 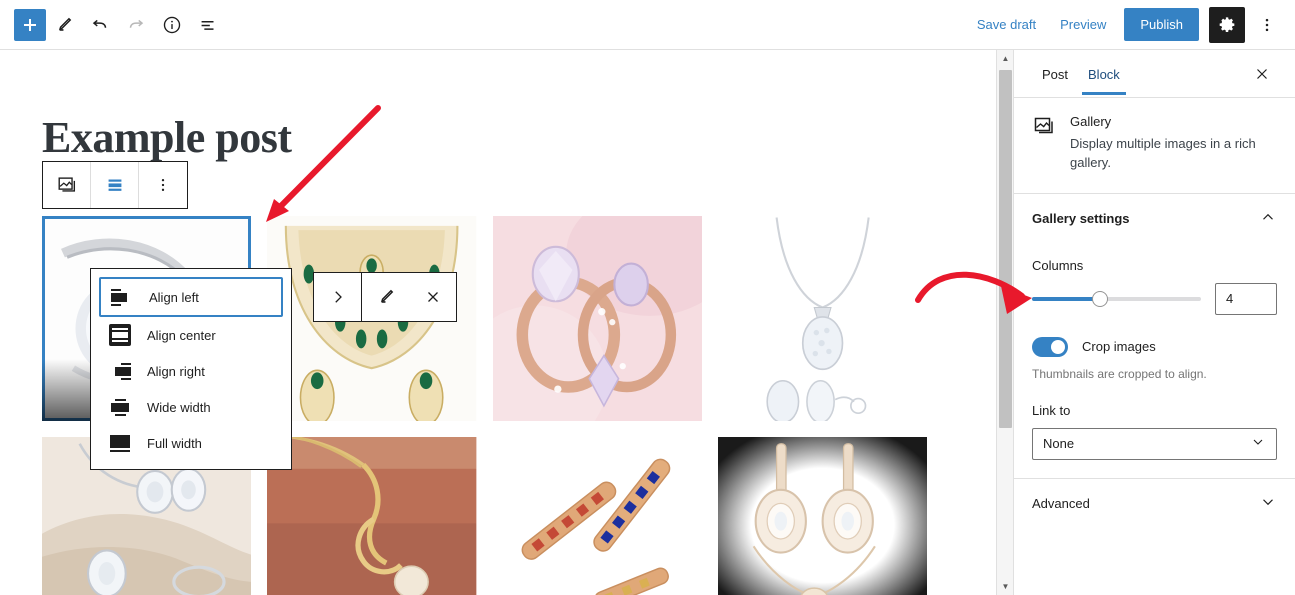 What do you see at coordinates (1119, 373) in the screenshot?
I see `crop-images-help-text: Thumbnails are cropped to align.` at bounding box center [1119, 373].